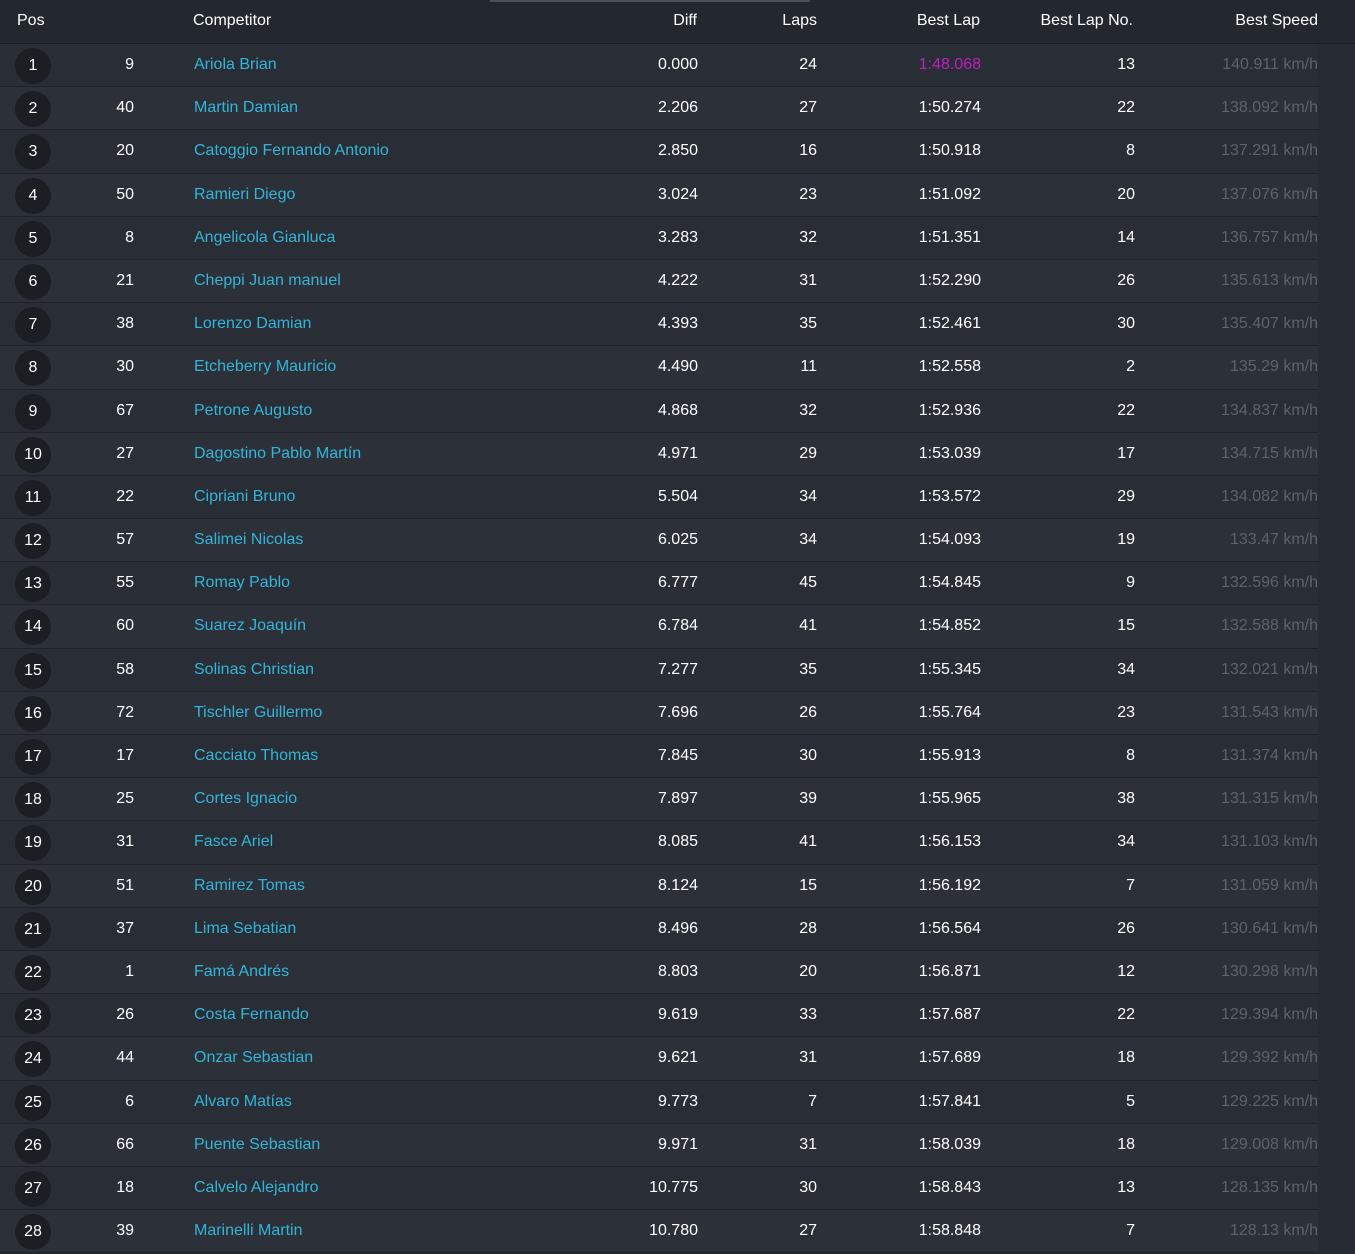 The height and width of the screenshot is (1254, 1355). Describe the element at coordinates (1130, 885) in the screenshot. I see `best-lap-no-value: 7` at that location.